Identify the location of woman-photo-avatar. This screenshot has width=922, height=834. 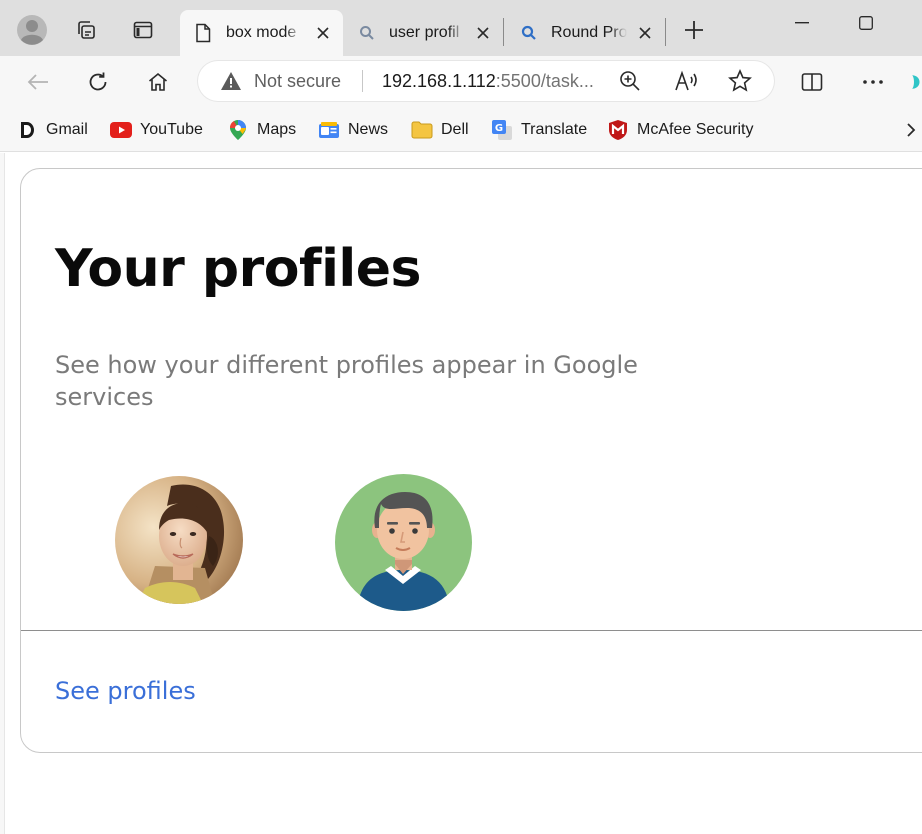
(179, 540).